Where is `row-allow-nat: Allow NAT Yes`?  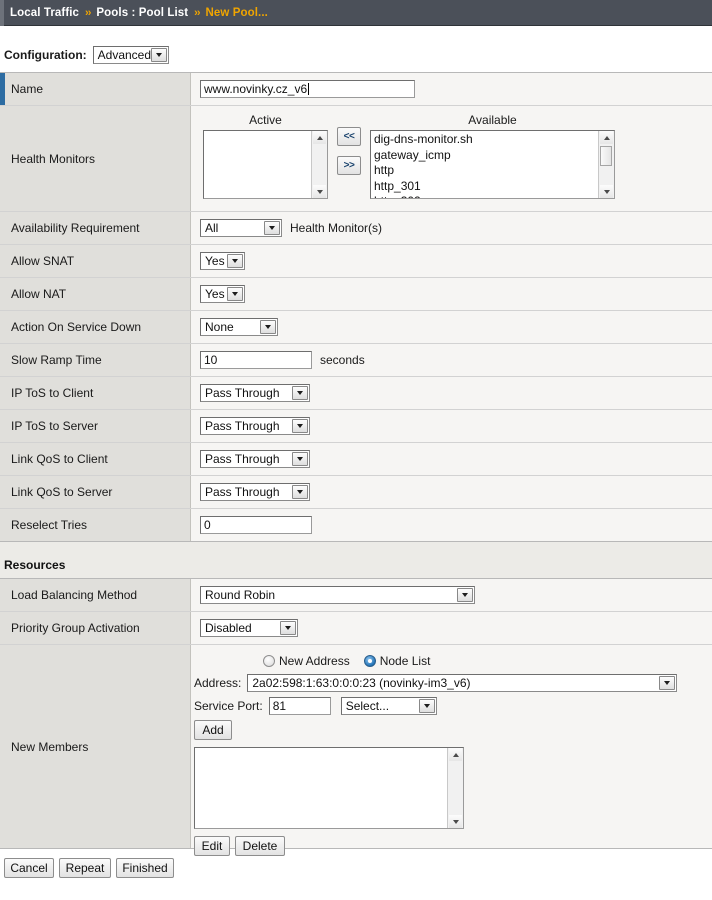
row-allow-nat: Allow NAT Yes is located at coordinates (356, 294).